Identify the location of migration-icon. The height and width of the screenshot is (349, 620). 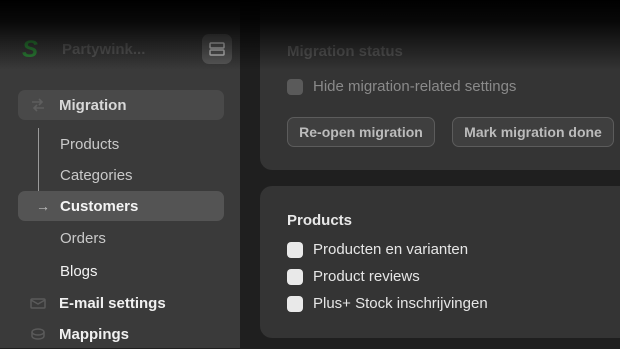
(38, 105).